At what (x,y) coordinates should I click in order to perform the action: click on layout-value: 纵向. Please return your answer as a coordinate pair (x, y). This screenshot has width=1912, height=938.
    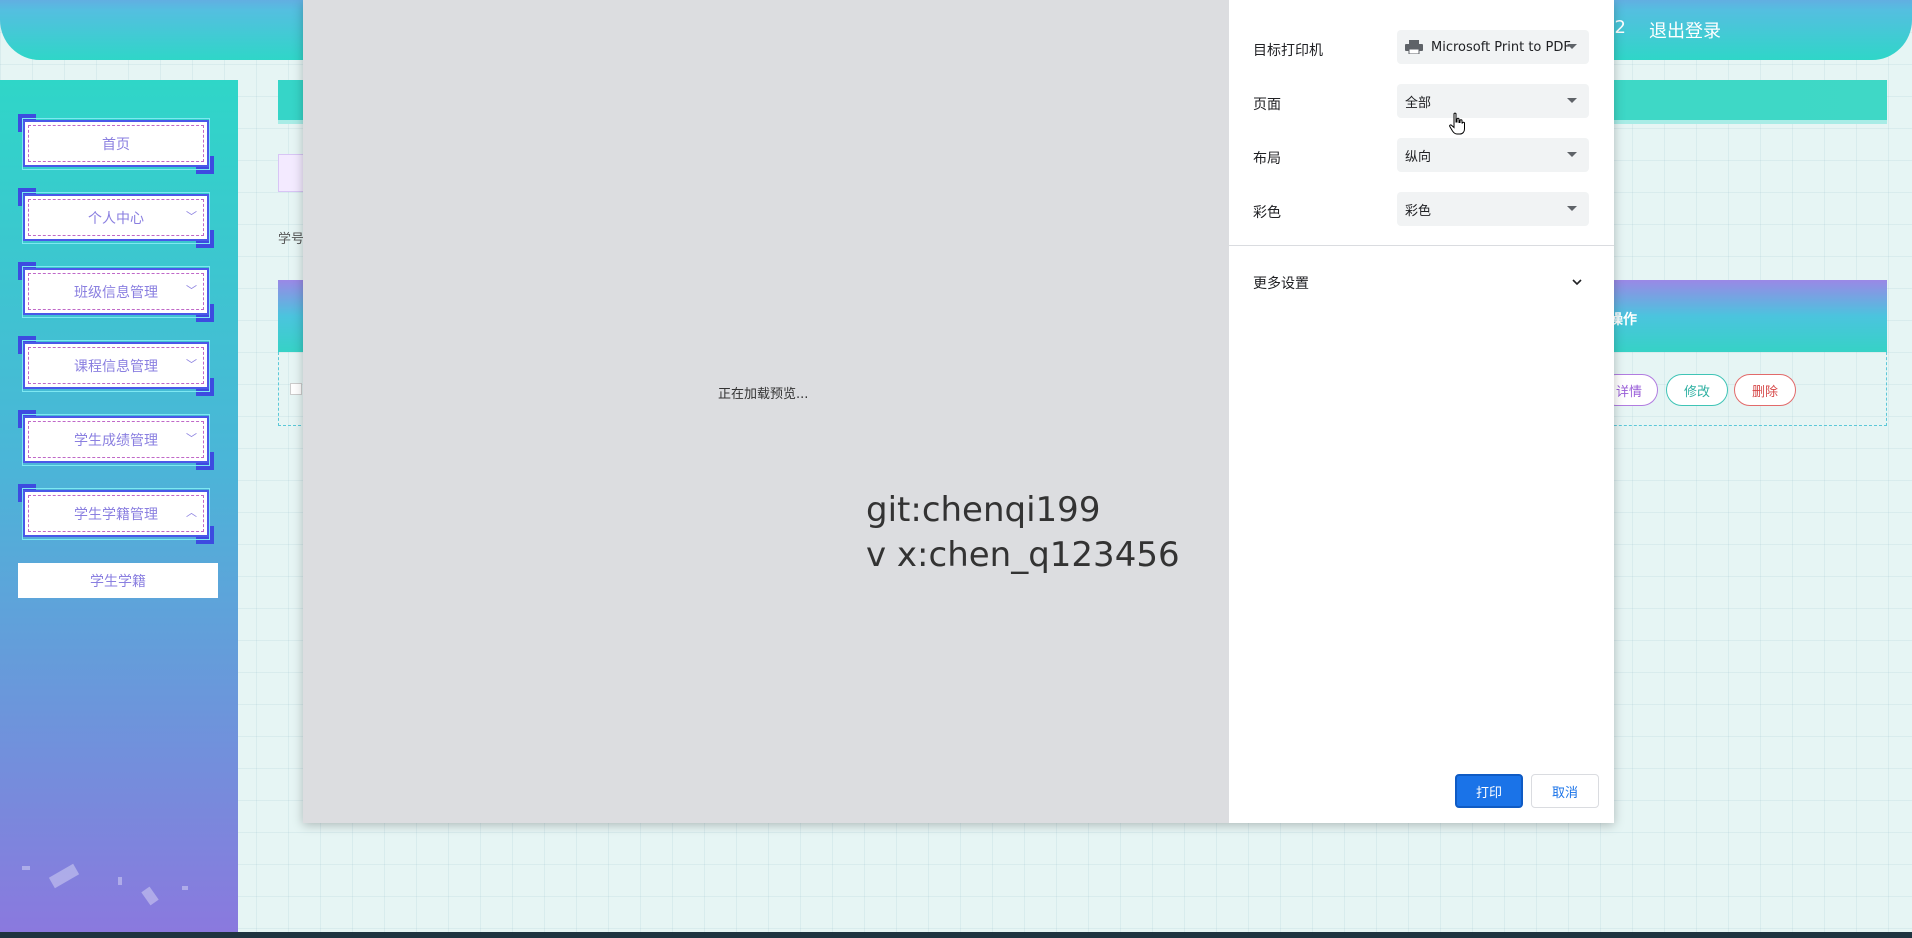
    Looking at the image, I should click on (1418, 157).